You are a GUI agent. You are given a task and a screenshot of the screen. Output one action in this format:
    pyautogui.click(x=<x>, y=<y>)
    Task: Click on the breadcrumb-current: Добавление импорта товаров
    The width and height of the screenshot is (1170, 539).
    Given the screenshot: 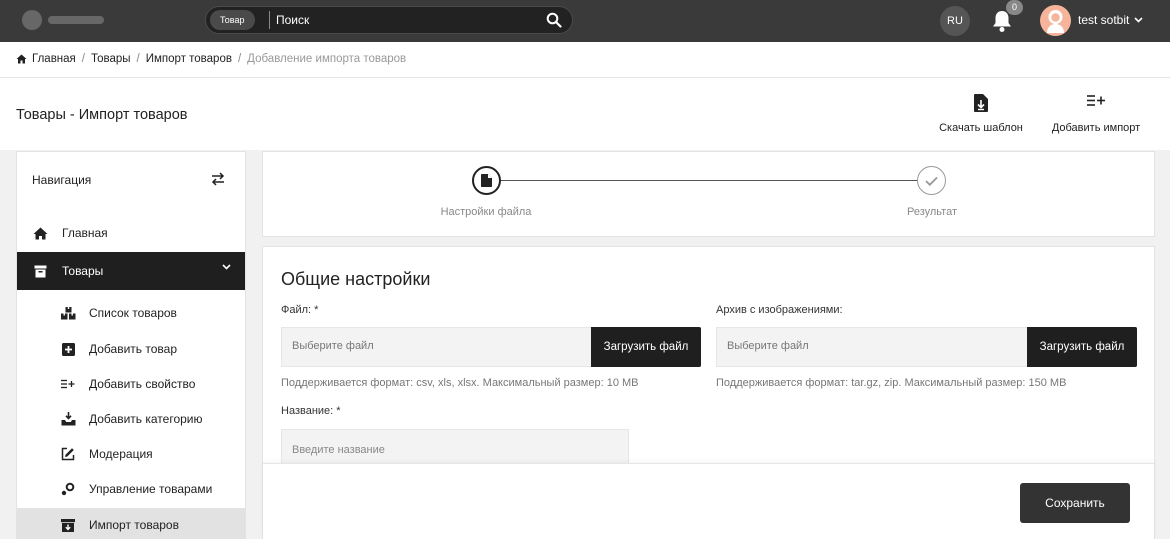 What is the action you would take?
    pyautogui.click(x=327, y=59)
    